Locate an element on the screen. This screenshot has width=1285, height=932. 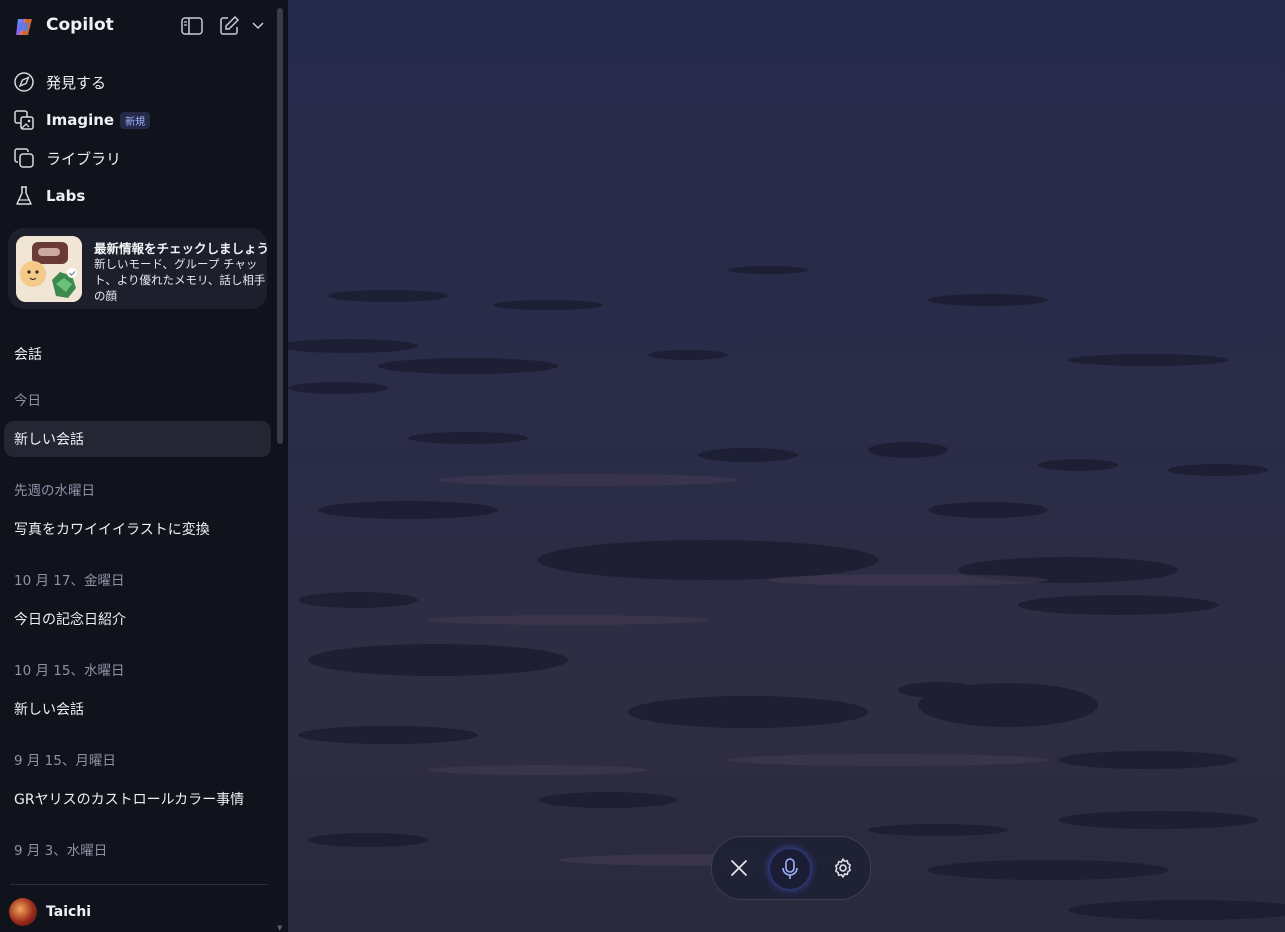
nav-label: ライブラリ is located at coordinates (84, 158).